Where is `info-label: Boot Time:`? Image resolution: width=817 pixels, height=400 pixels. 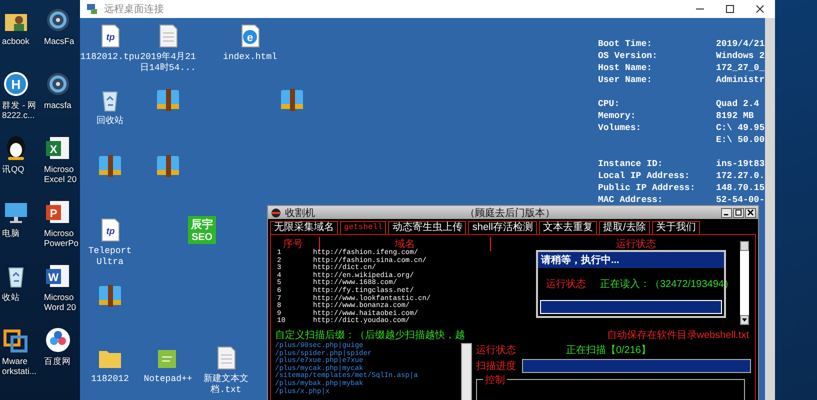 info-label: Boot Time: is located at coordinates (626, 44).